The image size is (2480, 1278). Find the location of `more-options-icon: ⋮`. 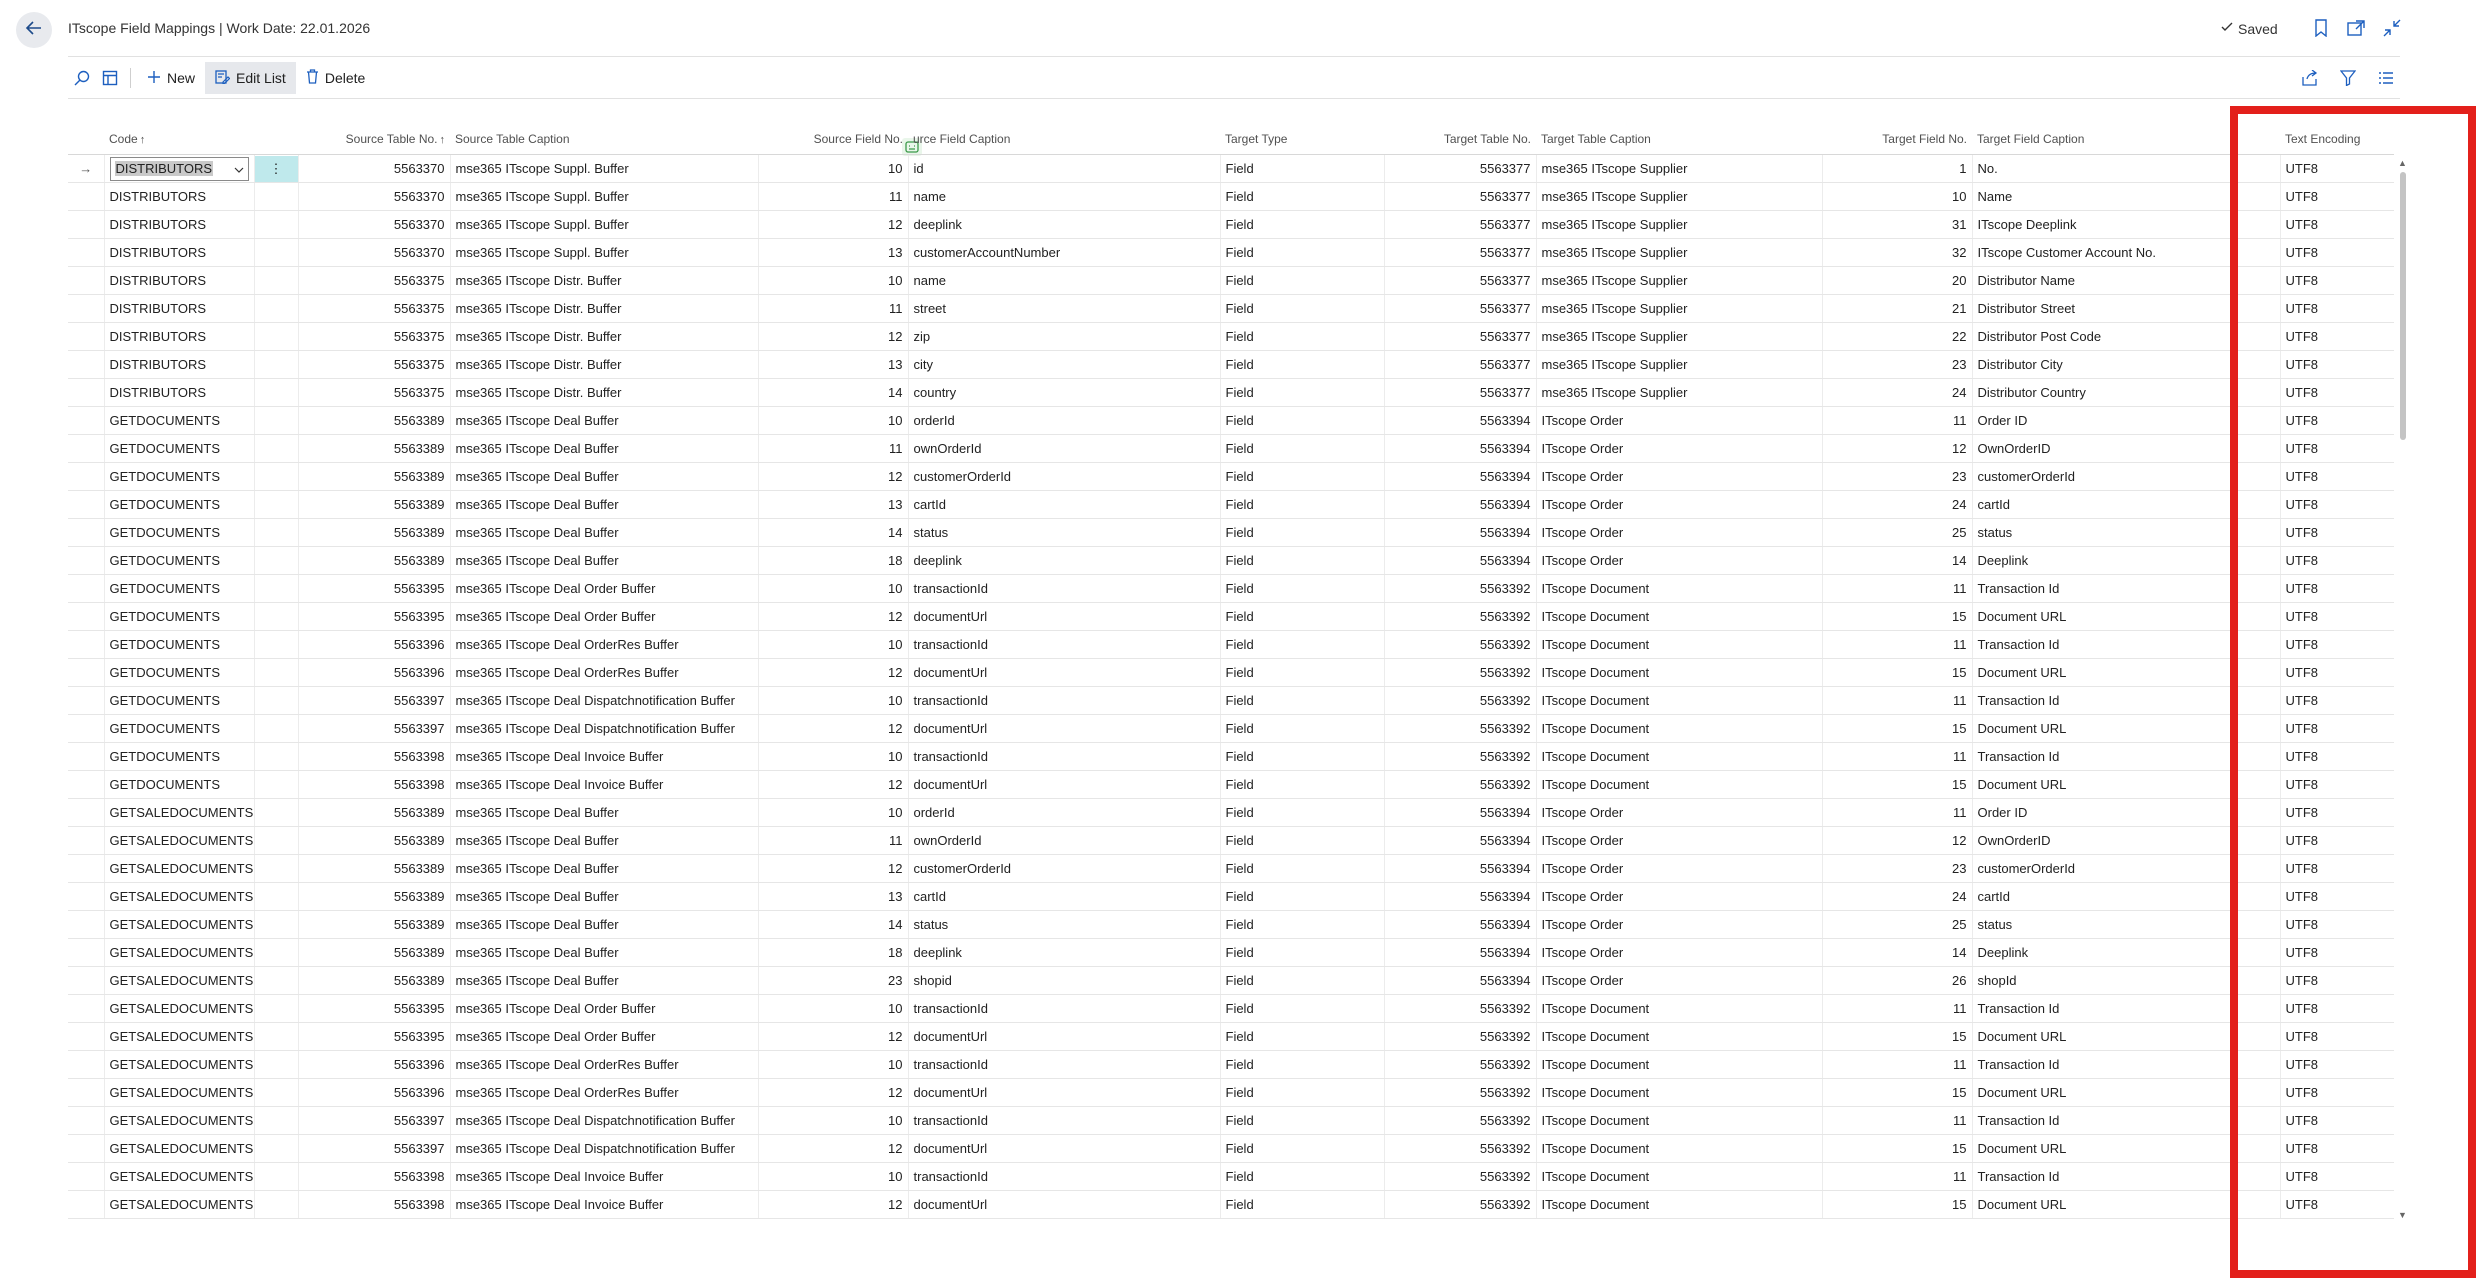

more-options-icon: ⋮ is located at coordinates (276, 168).